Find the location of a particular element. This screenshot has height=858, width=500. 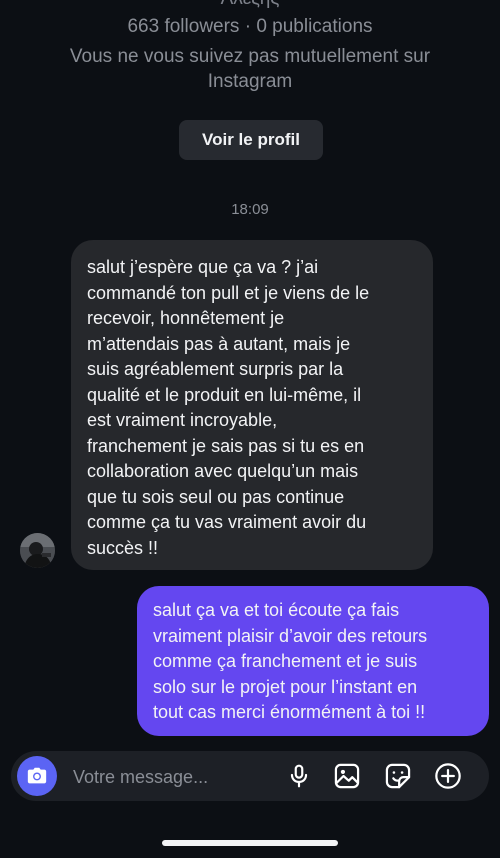

home-indicator is located at coordinates (250, 843).